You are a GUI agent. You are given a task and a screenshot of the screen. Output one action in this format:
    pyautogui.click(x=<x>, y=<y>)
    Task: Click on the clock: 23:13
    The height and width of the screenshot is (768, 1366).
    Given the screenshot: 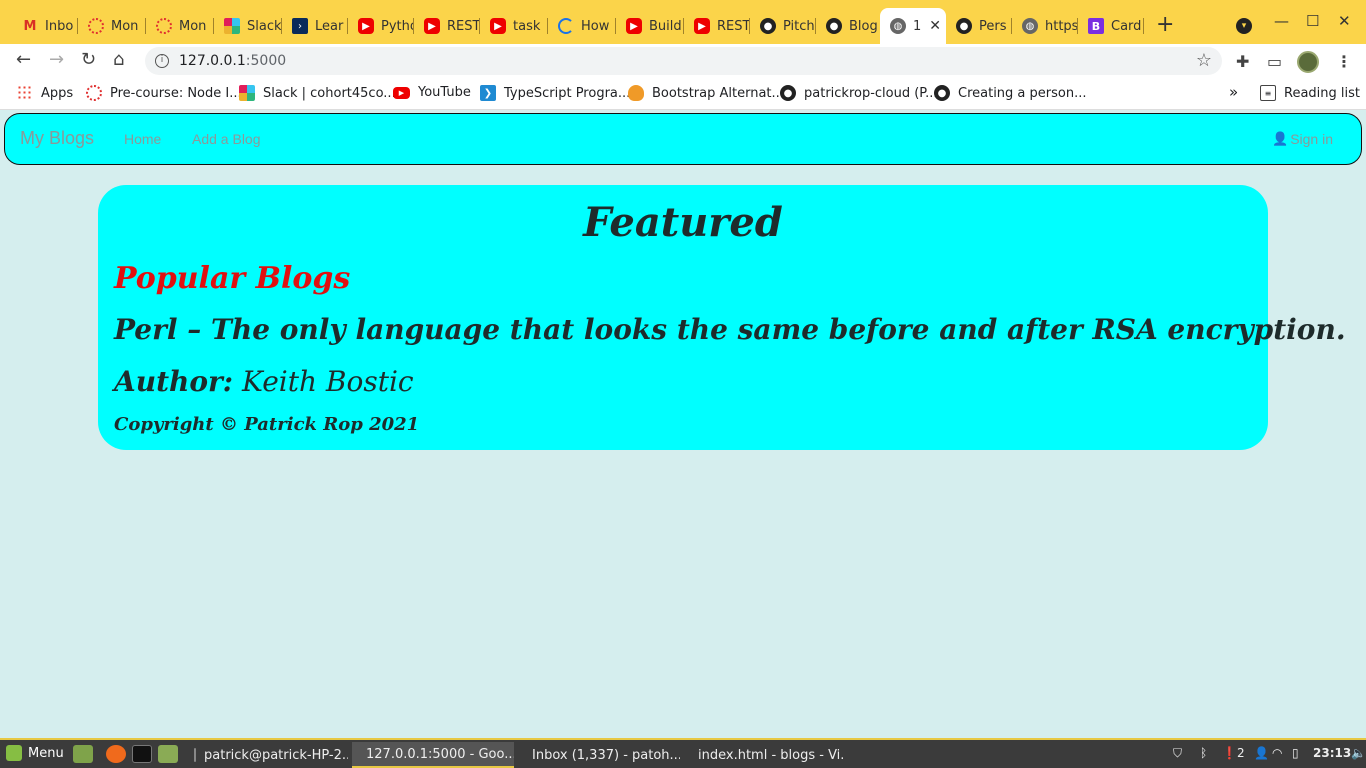 What is the action you would take?
    pyautogui.click(x=1332, y=753)
    